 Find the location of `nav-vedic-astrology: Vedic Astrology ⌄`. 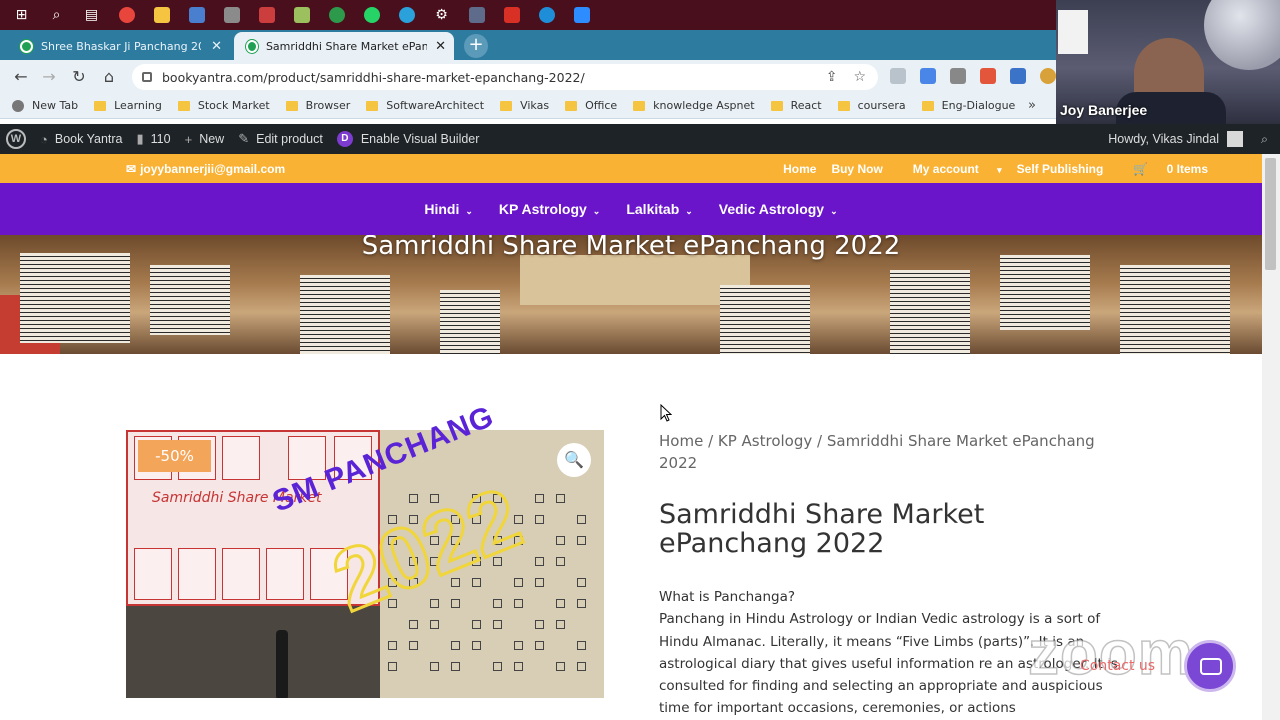

nav-vedic-astrology: Vedic Astrology ⌄ is located at coordinates (778, 209).